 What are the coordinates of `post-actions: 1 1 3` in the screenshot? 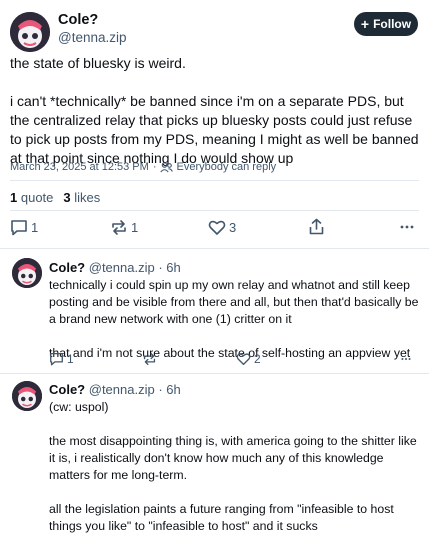 It's located at (214, 229).